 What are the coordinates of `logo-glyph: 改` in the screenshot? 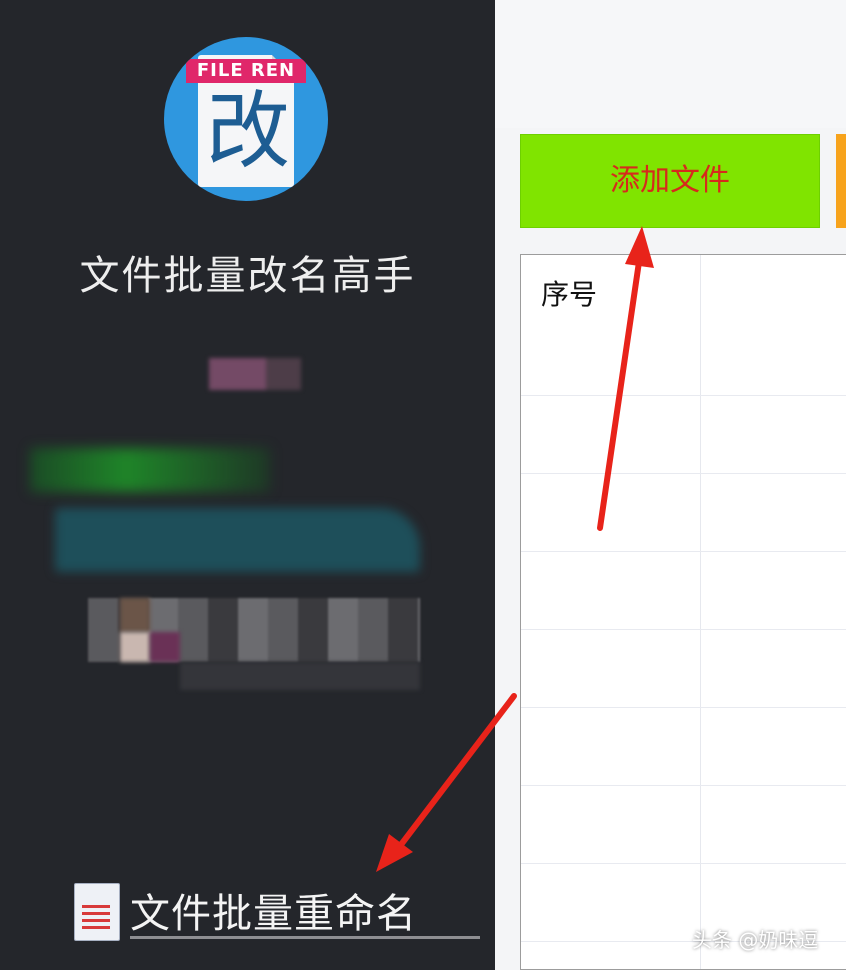 It's located at (247, 131).